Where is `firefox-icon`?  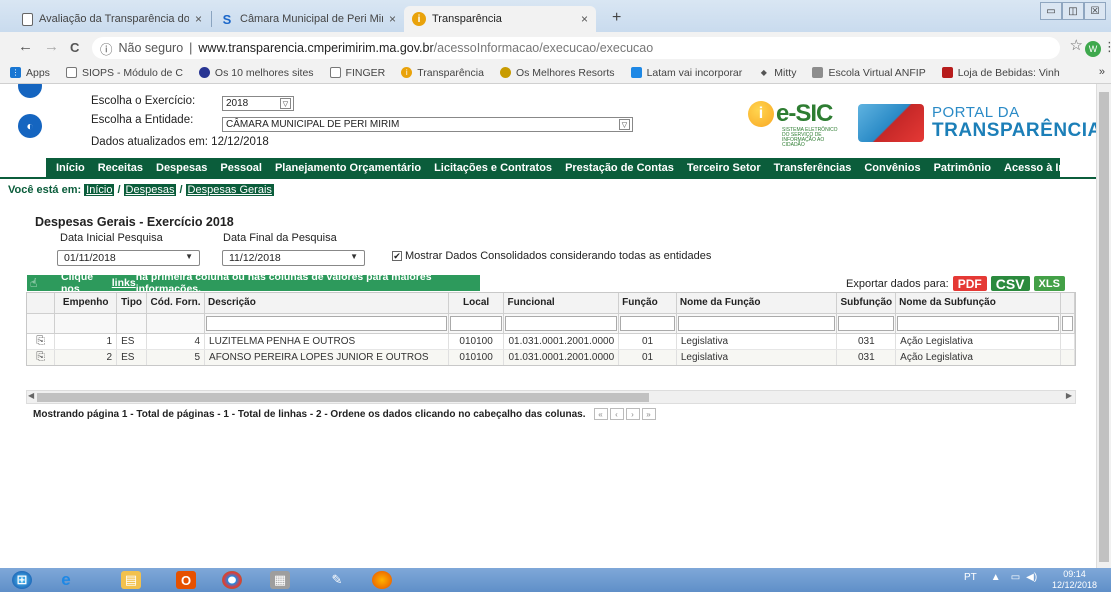 firefox-icon is located at coordinates (382, 580).